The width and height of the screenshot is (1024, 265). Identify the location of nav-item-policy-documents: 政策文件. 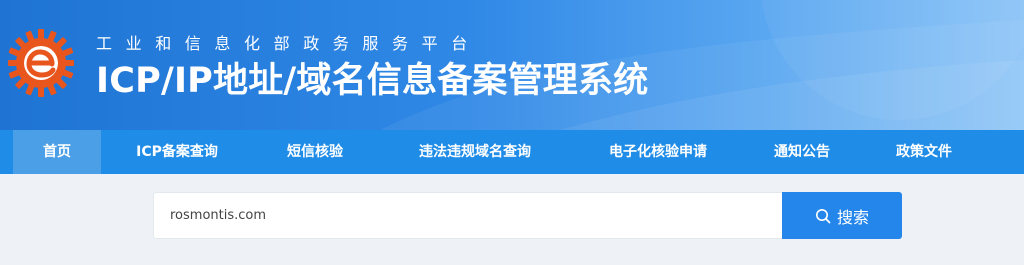
(924, 152).